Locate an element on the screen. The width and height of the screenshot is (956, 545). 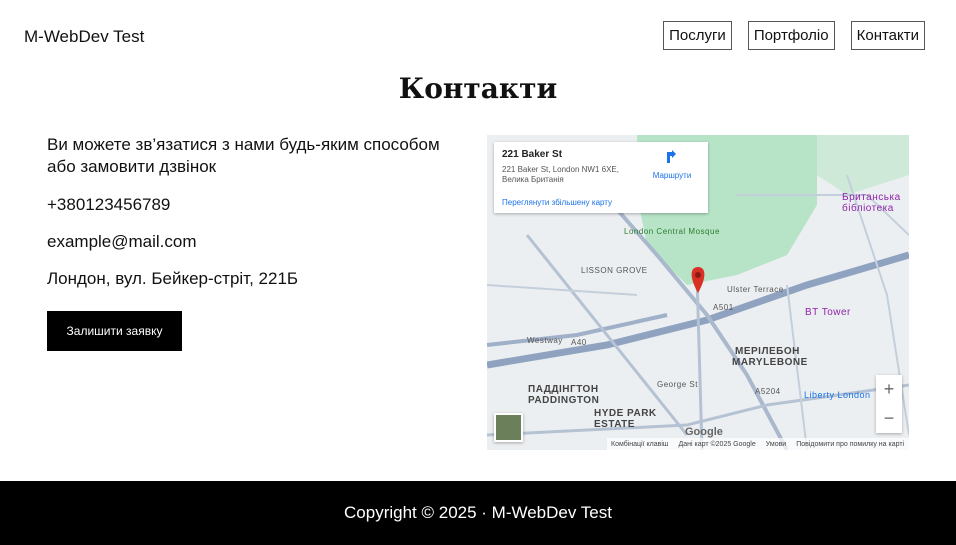
view-larger-map-link: Переглянути збільшену карту is located at coordinates (557, 202).